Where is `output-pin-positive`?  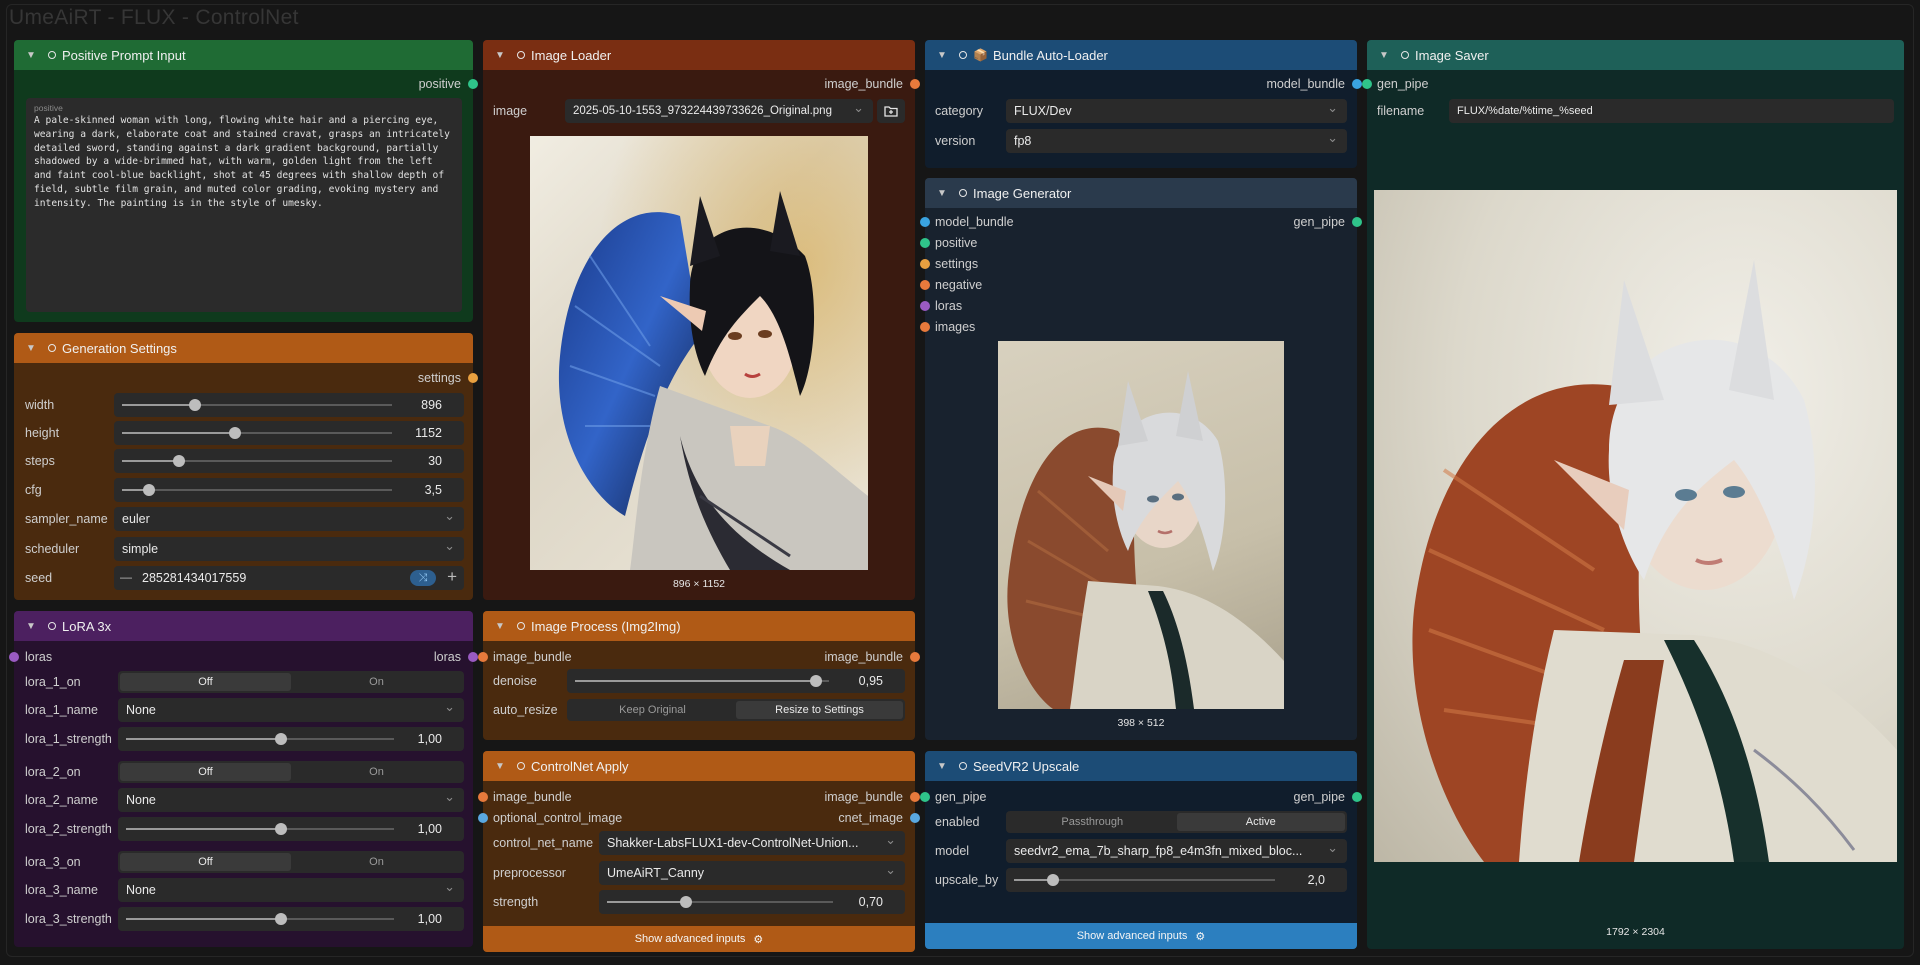
output-pin-positive is located at coordinates (473, 84).